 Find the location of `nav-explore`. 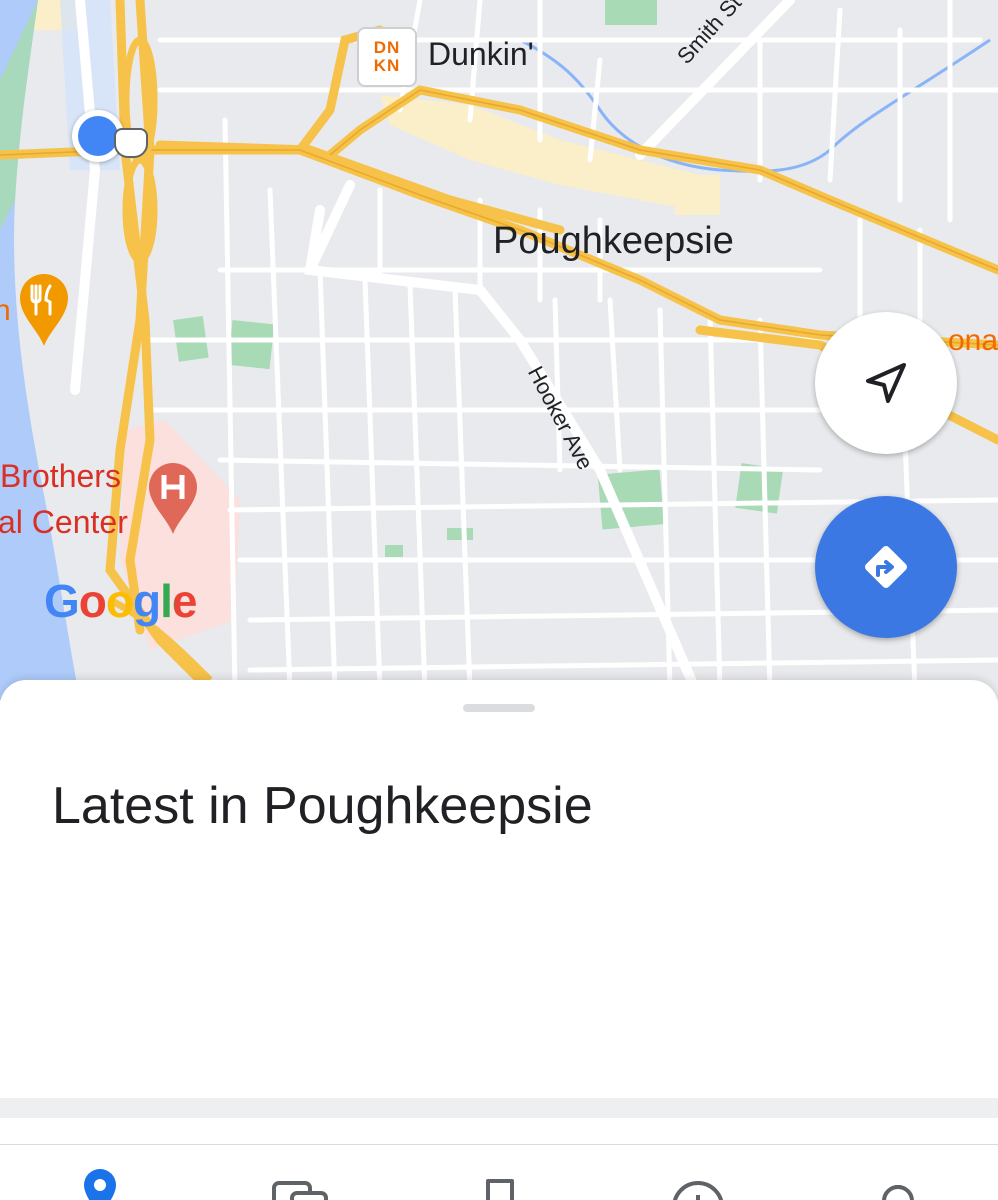

nav-explore is located at coordinates (100, 1182).